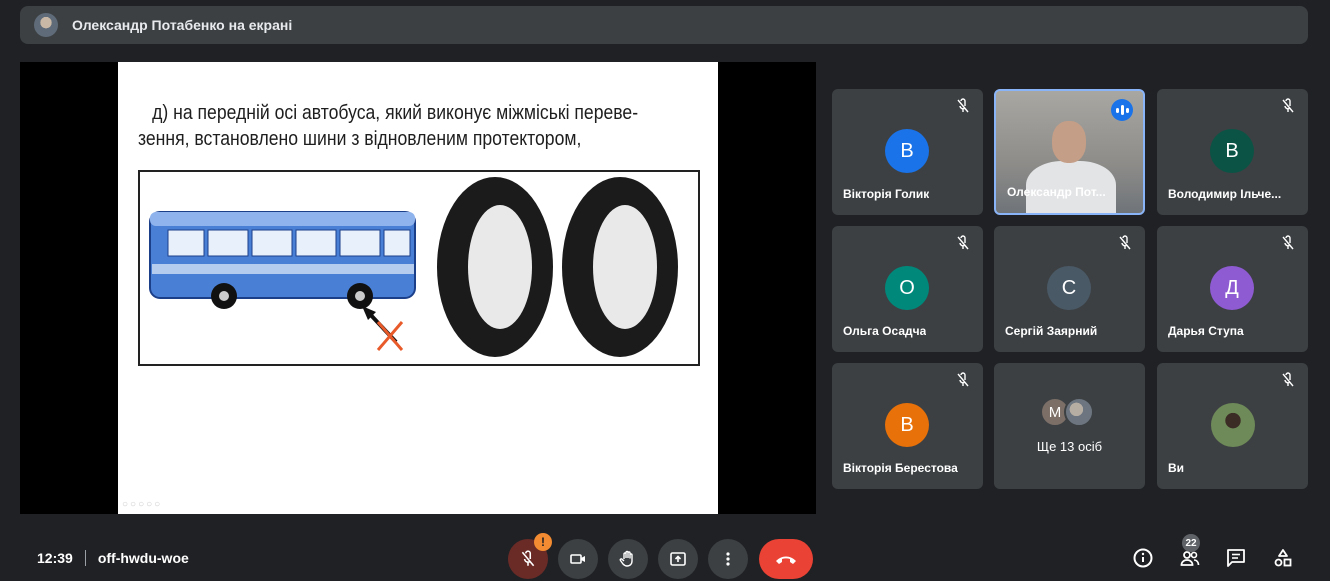  Describe the element at coordinates (282, 281) in the screenshot. I see `bus-image` at that location.